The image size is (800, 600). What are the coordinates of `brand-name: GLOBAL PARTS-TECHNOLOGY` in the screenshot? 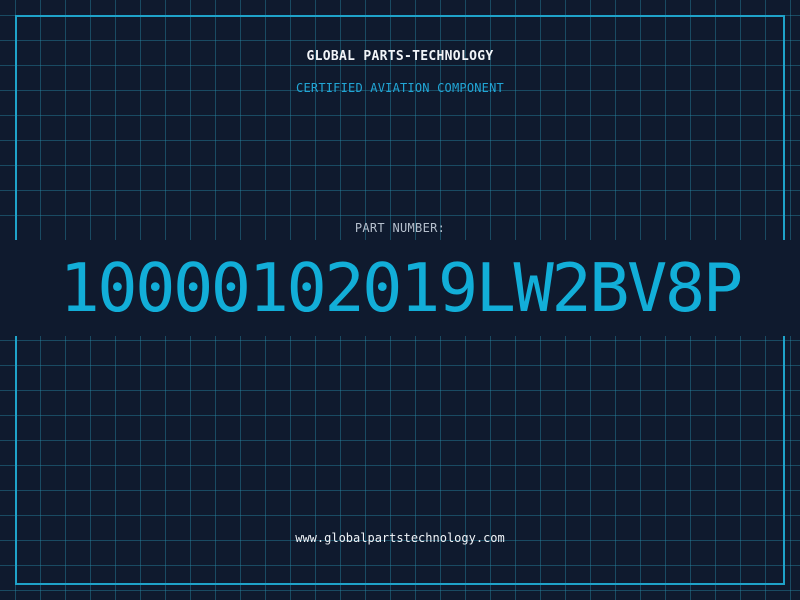 It's located at (400, 56).